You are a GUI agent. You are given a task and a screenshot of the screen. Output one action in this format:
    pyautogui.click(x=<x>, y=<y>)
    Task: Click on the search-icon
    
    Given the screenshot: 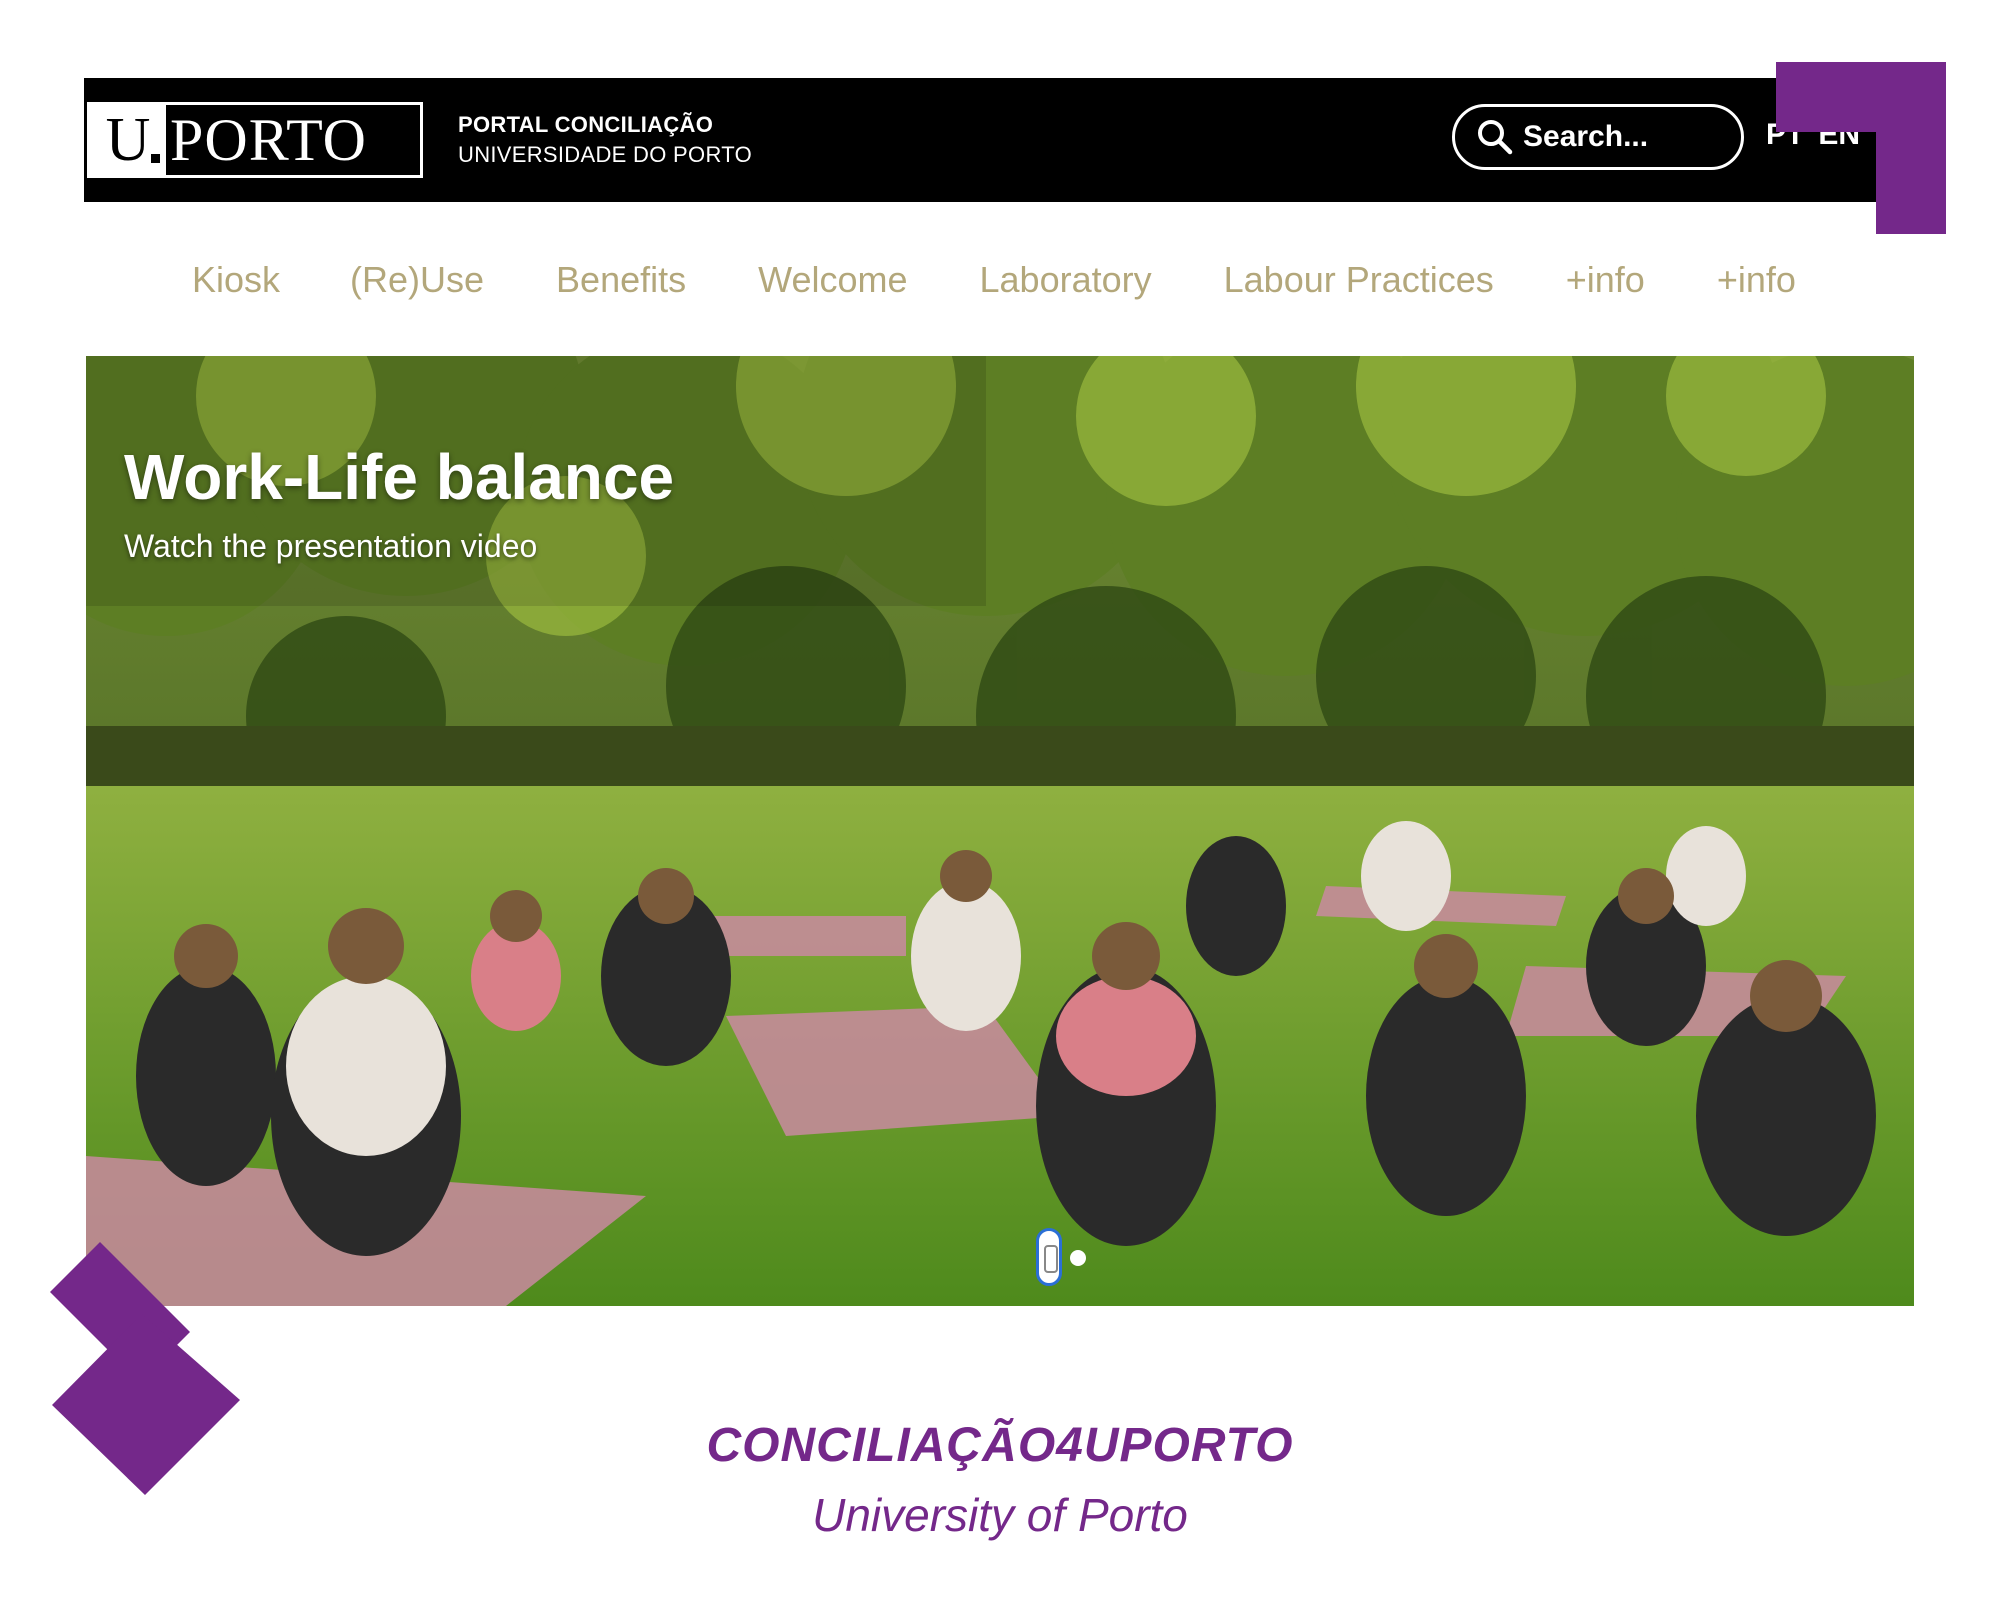 What is the action you would take?
    pyautogui.click(x=1495, y=137)
    